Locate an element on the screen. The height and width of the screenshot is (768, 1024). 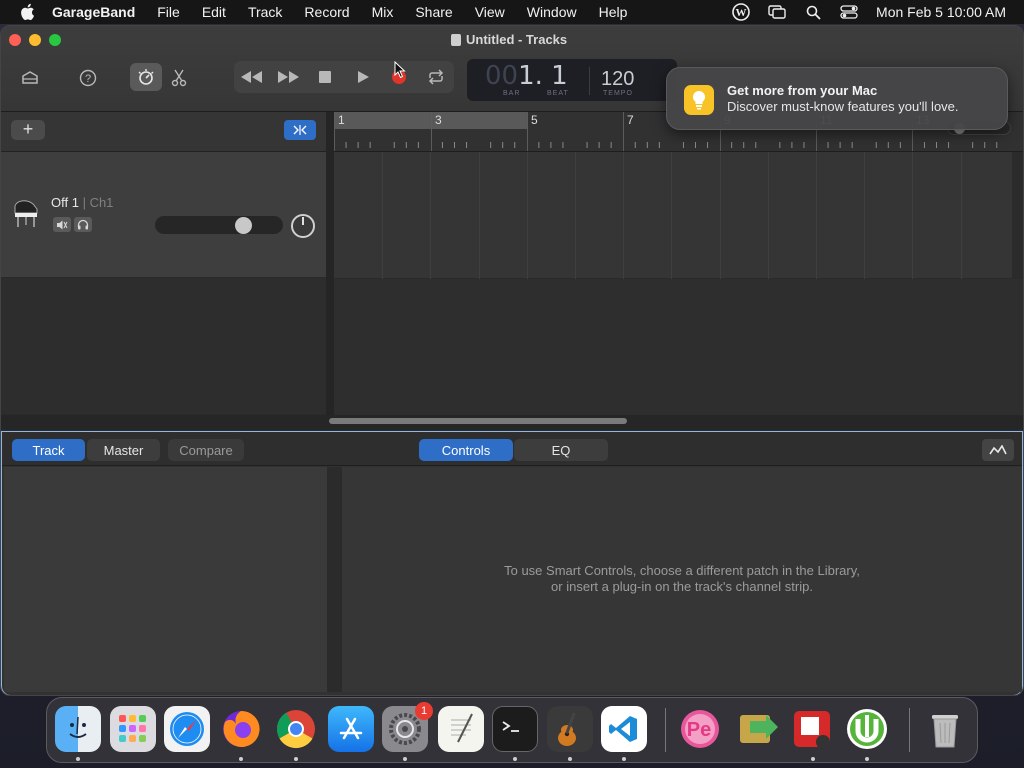
smart-controls-header: Track Master Compare Controls EQ is located at coordinates (512, 449).